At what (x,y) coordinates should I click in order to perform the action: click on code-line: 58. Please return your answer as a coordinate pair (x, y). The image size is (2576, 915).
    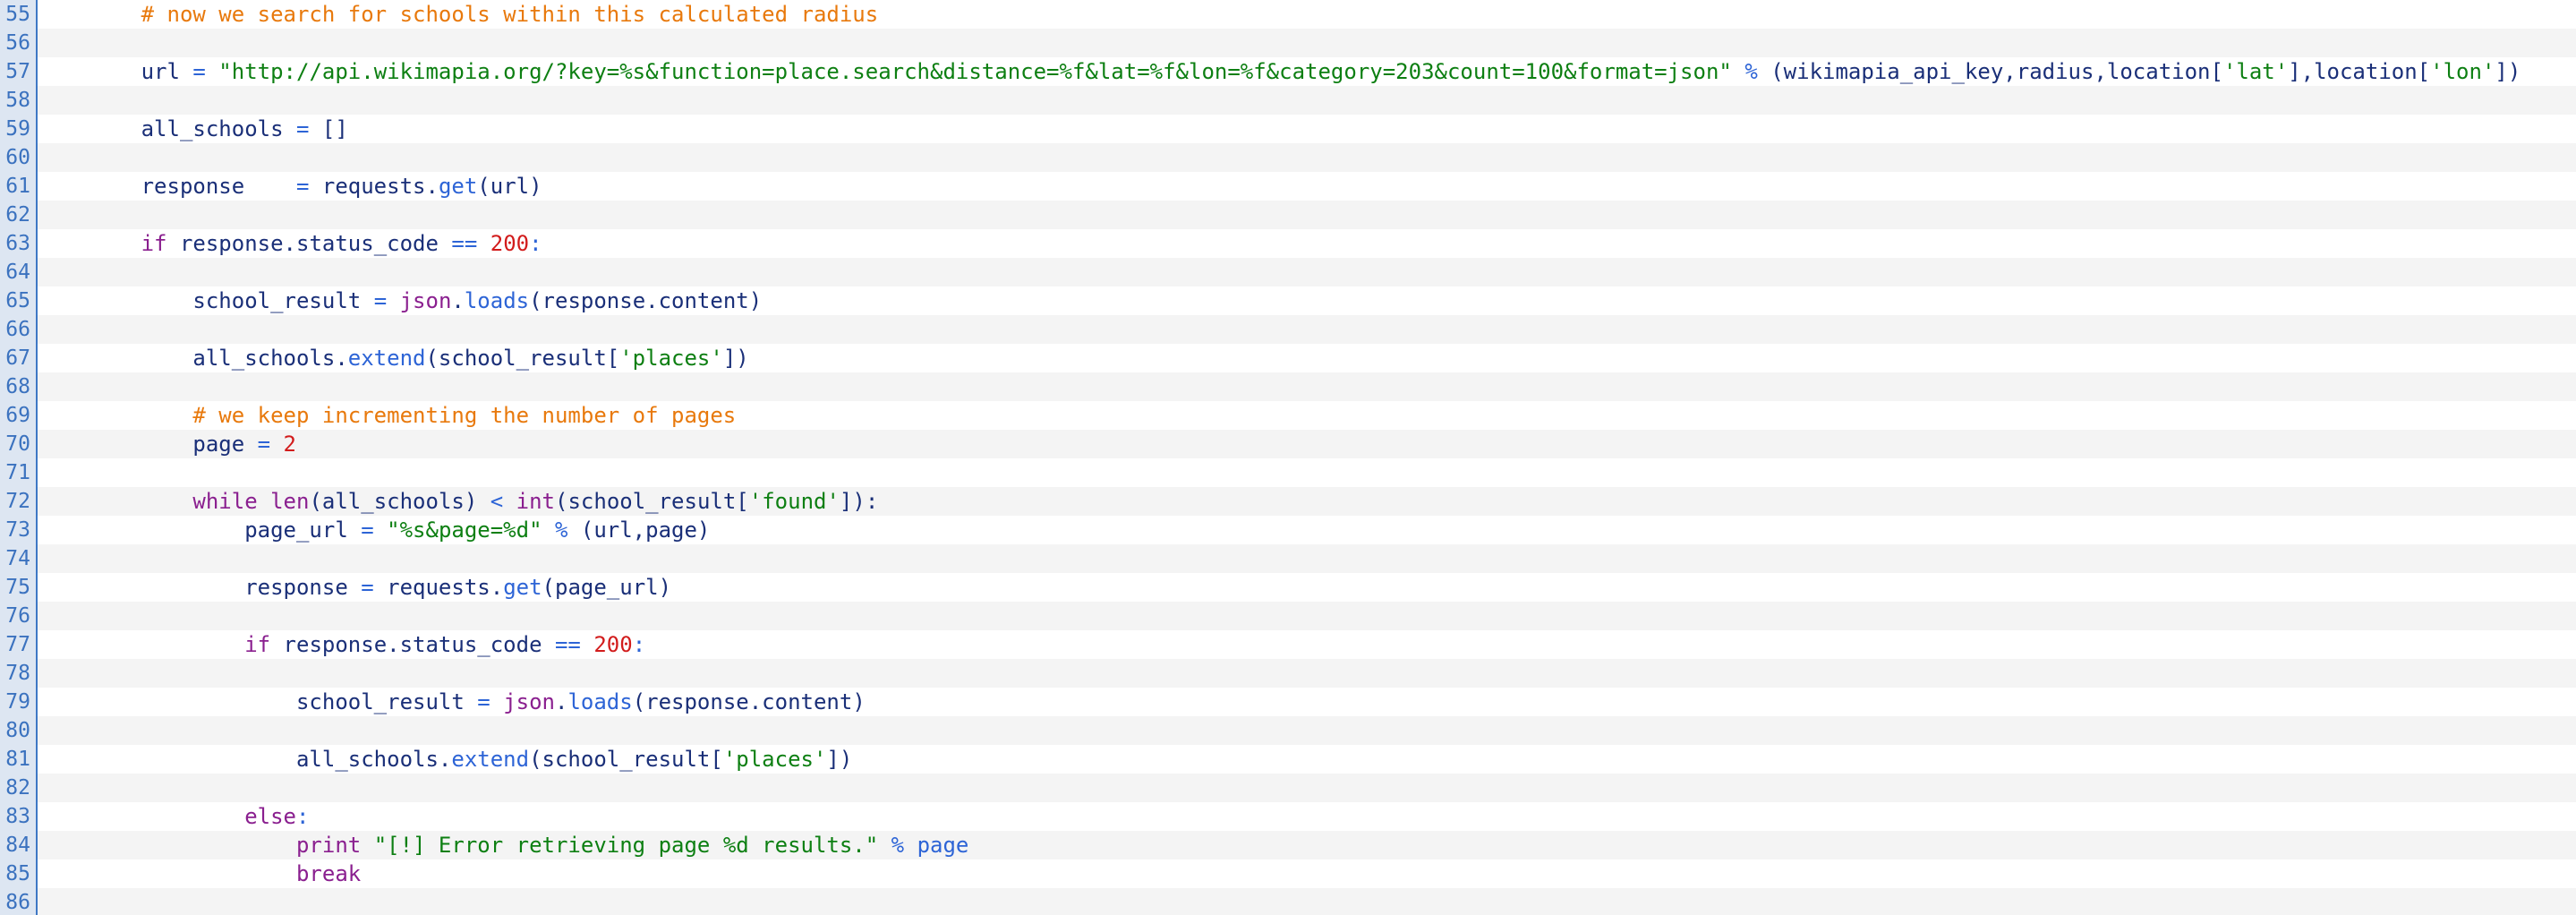
    Looking at the image, I should click on (1288, 100).